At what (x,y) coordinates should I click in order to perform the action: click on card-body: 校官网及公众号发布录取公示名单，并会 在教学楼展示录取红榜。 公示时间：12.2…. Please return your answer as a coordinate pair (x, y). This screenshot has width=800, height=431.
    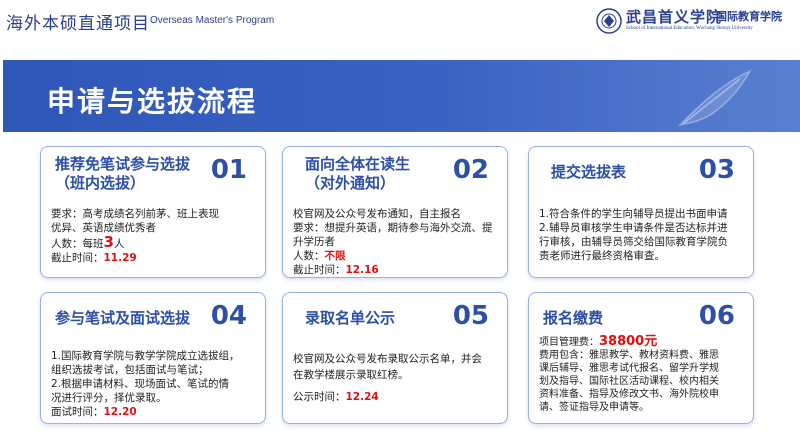
    Looking at the image, I should click on (397, 378).